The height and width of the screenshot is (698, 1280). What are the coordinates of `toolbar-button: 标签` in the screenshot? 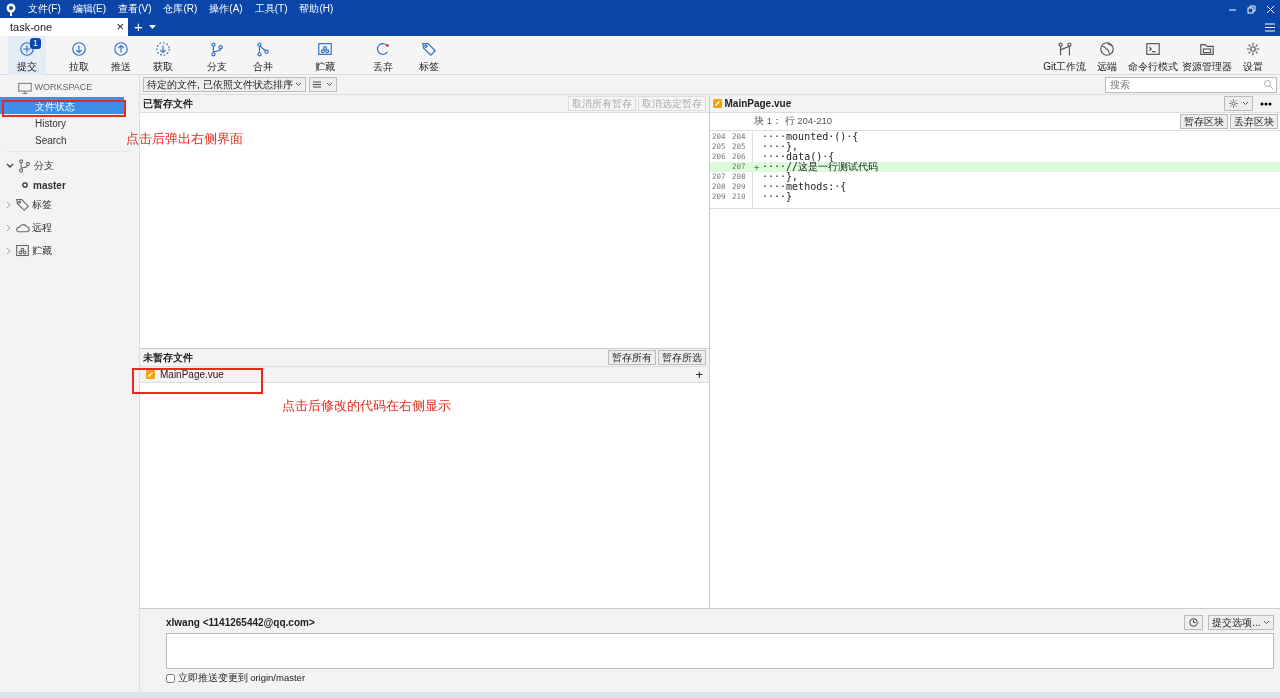 It's located at (429, 55).